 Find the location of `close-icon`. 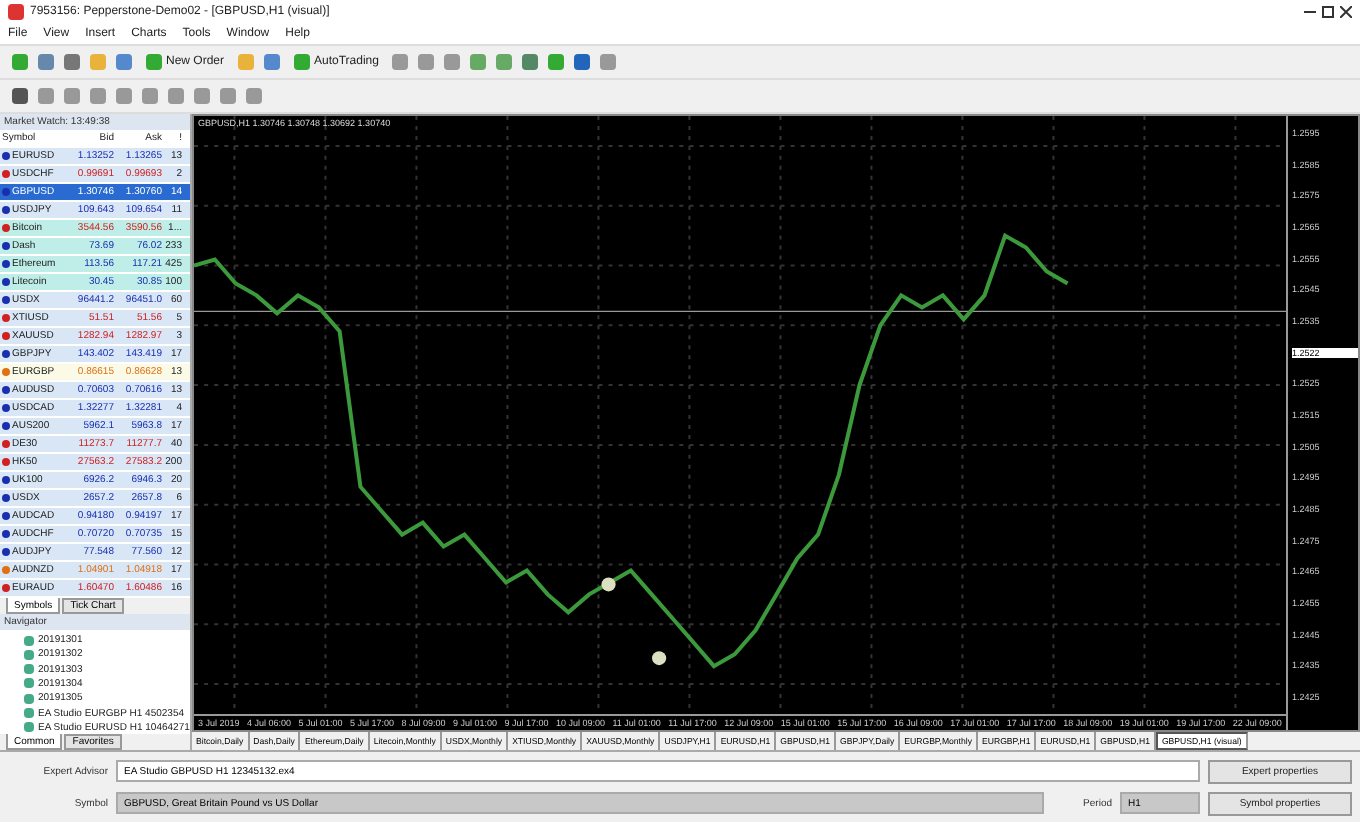

close-icon is located at coordinates (1346, 12).